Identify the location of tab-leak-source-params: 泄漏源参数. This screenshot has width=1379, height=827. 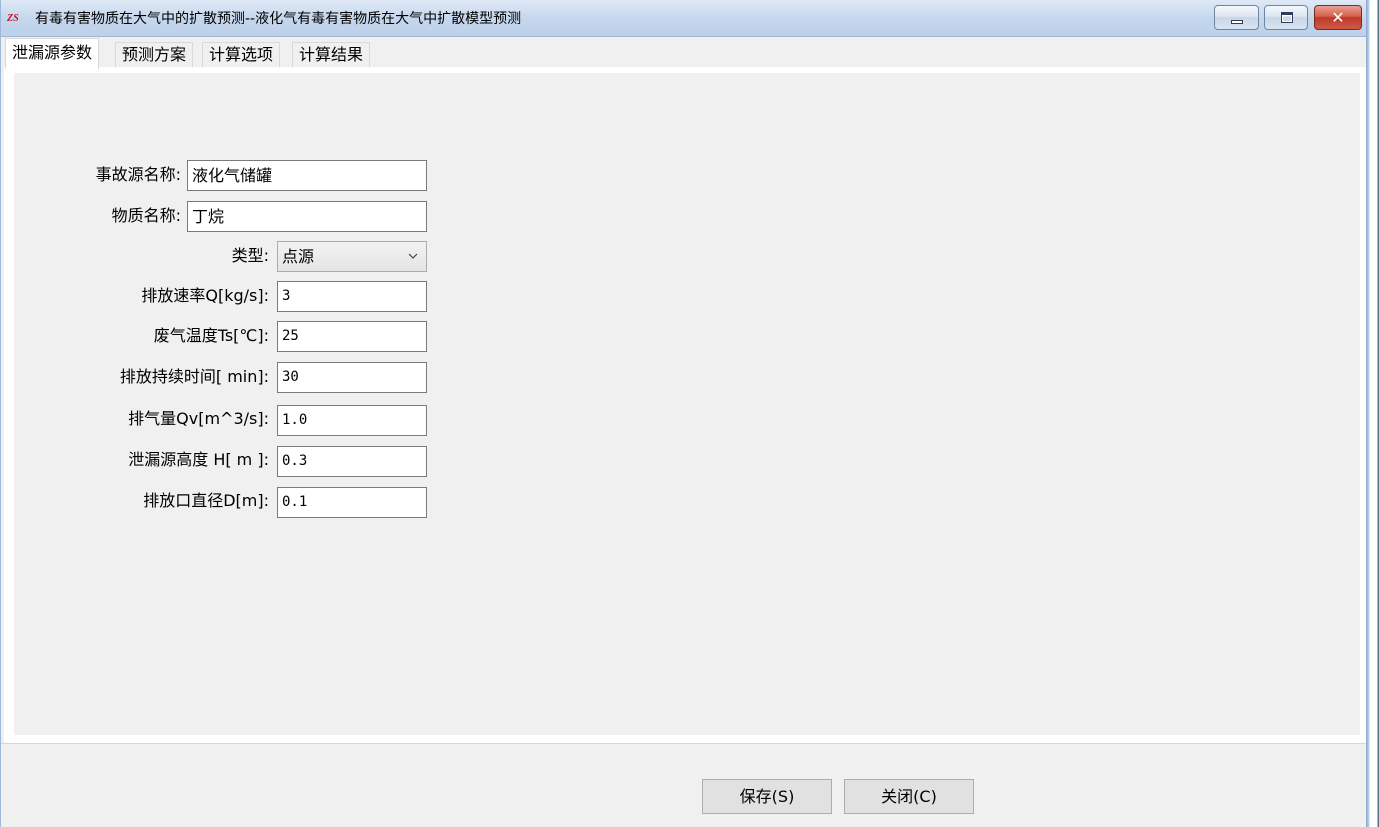
(52, 53).